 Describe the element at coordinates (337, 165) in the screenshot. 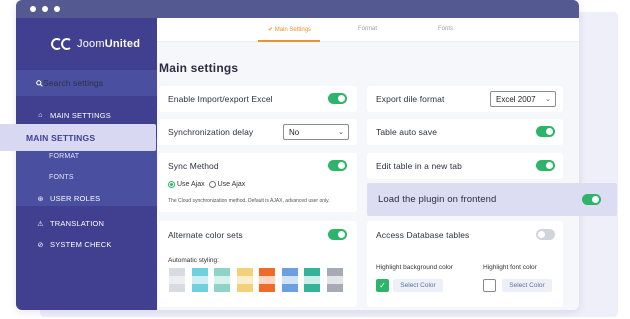

I see `sync-method-toggle` at that location.